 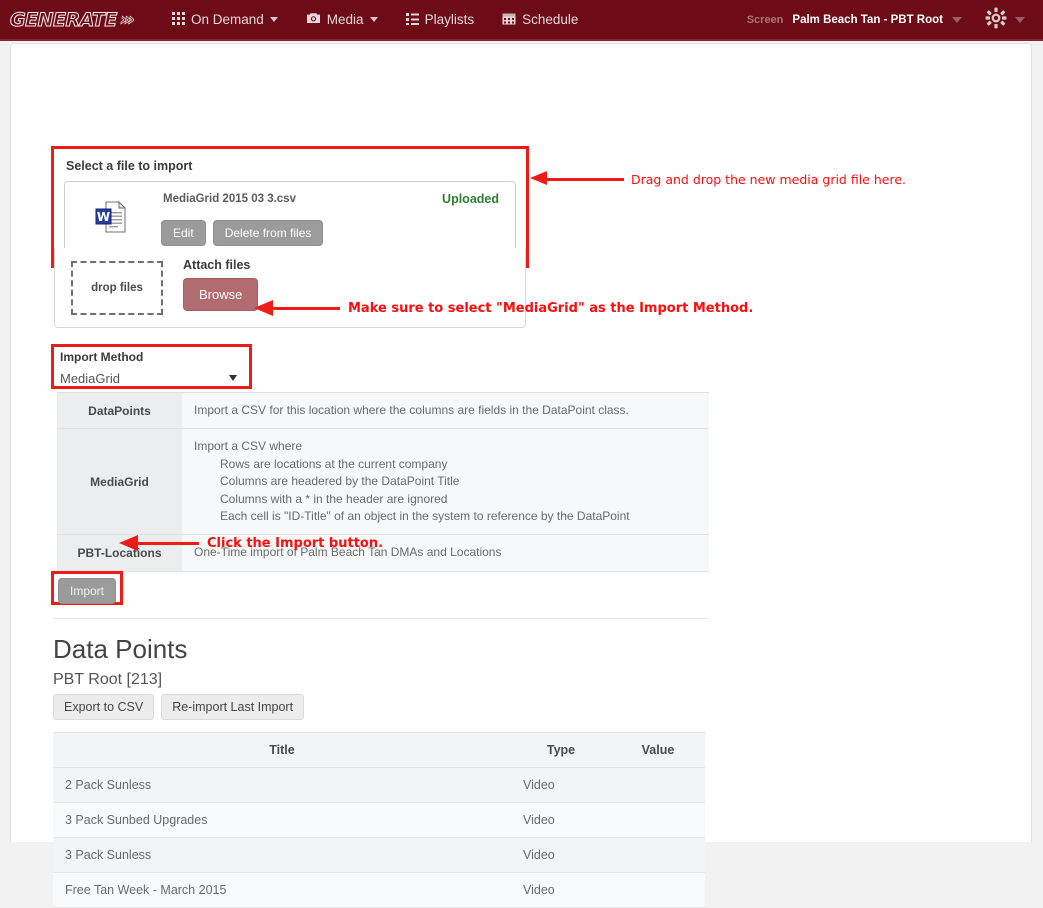 I want to click on annotation-text: Click the Import button., so click(x=295, y=543).